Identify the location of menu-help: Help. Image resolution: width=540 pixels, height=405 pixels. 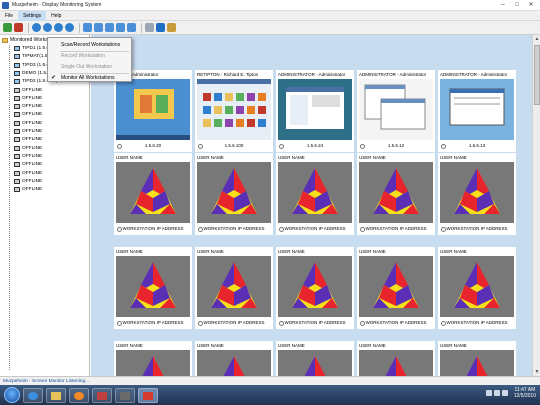
(56, 16).